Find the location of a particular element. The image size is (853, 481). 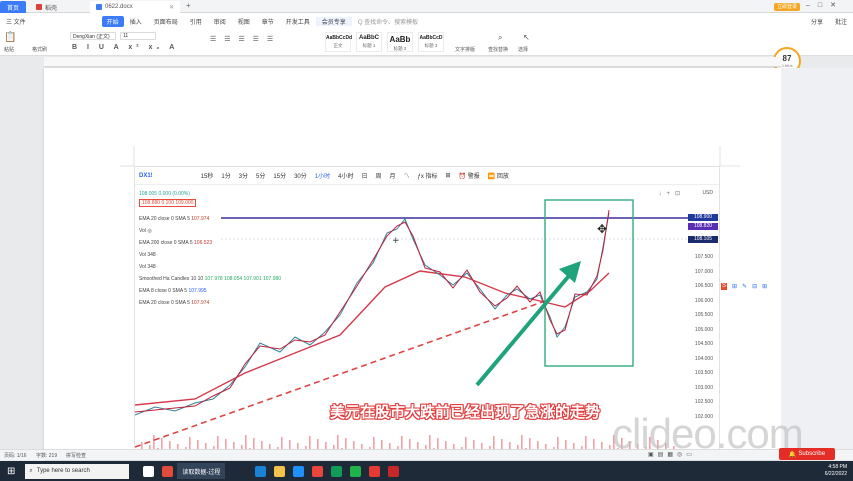

paste-icon: 📋 is located at coordinates (10, 37).